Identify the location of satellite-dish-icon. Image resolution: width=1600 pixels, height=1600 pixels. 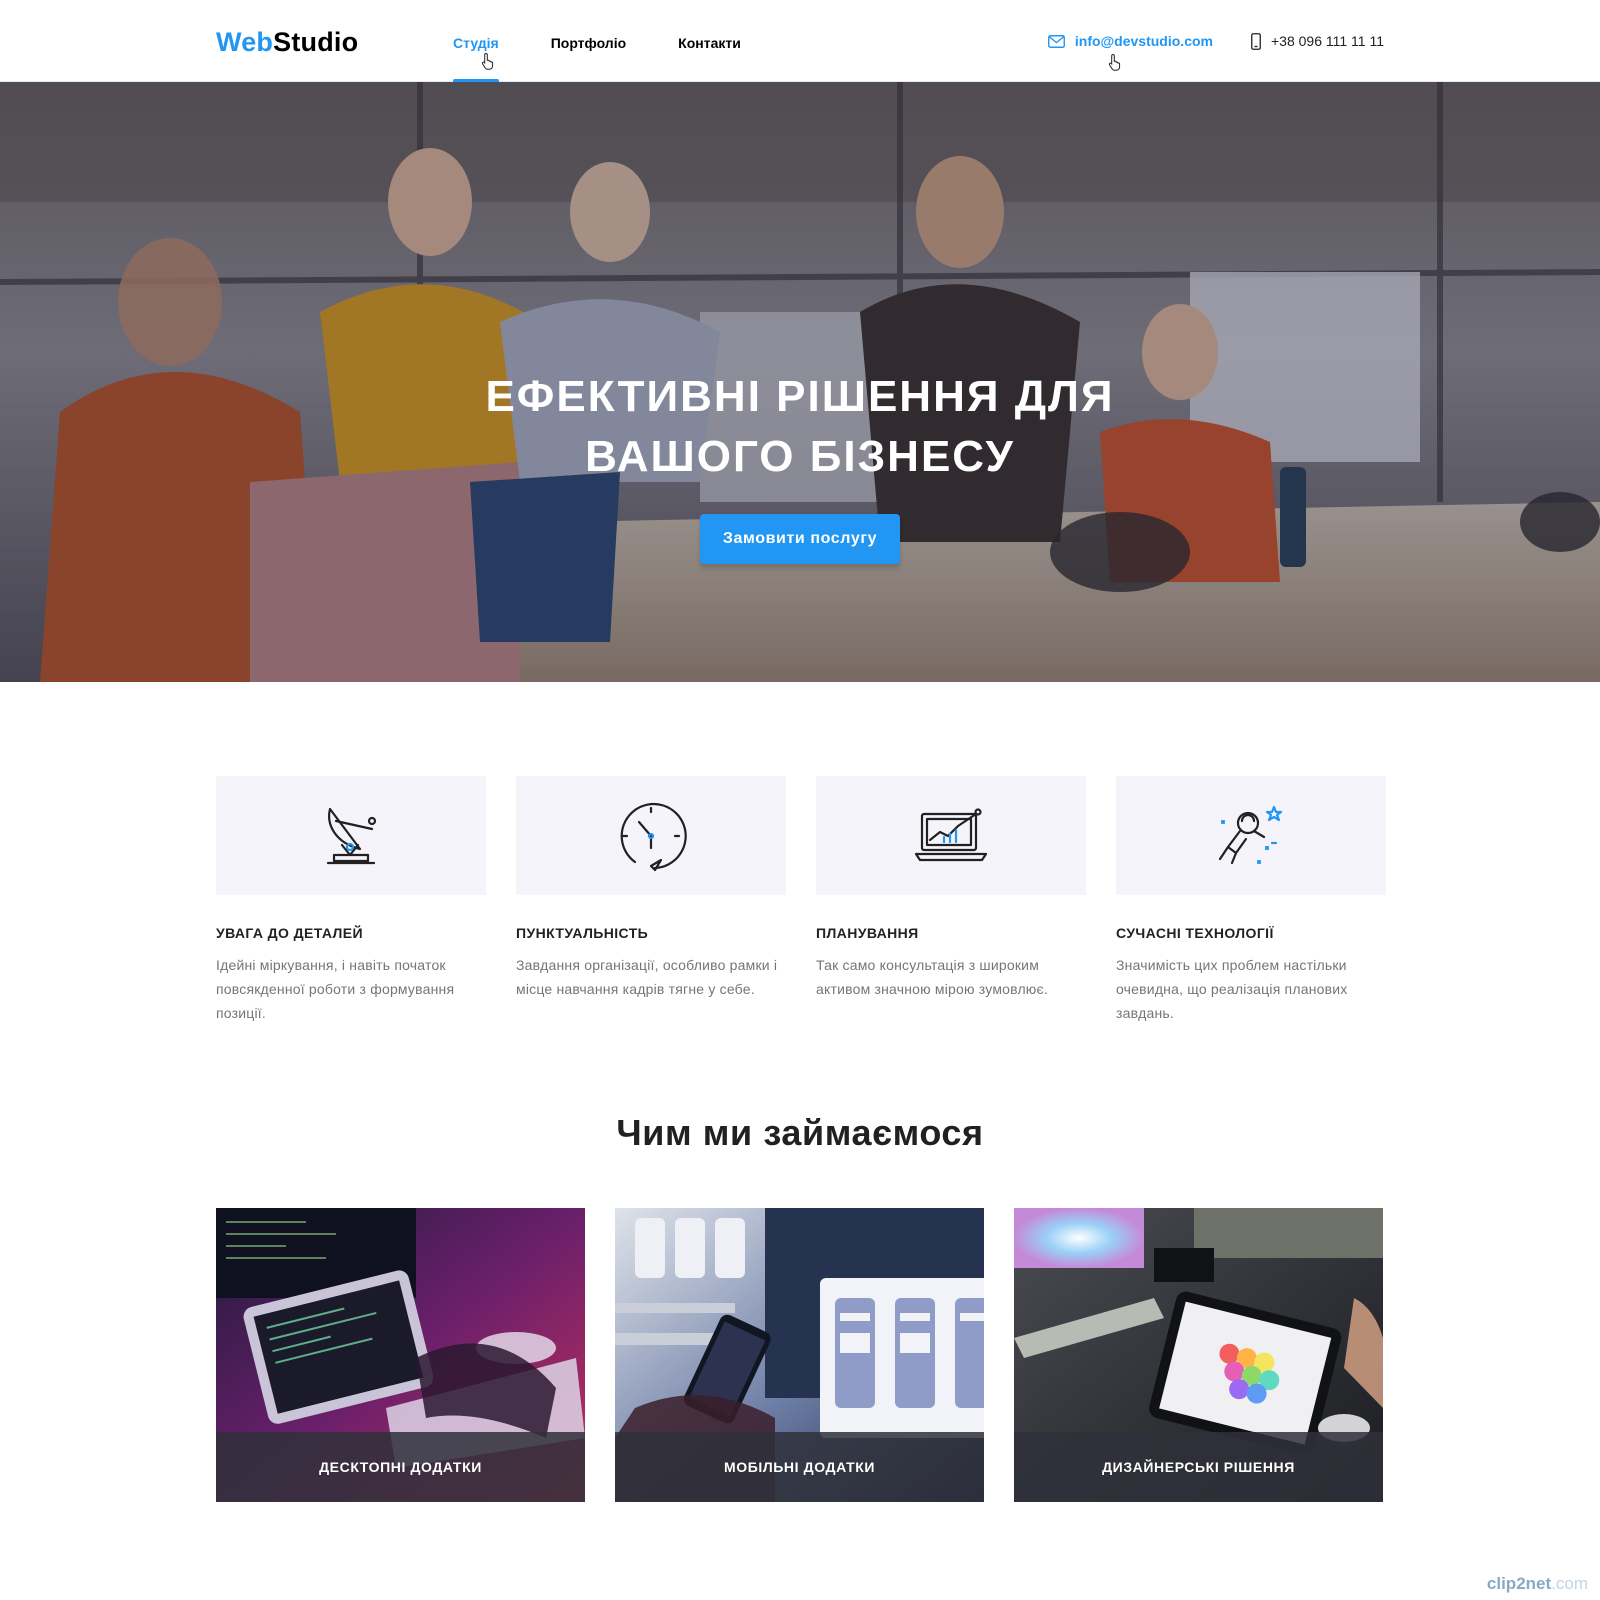
(351, 835).